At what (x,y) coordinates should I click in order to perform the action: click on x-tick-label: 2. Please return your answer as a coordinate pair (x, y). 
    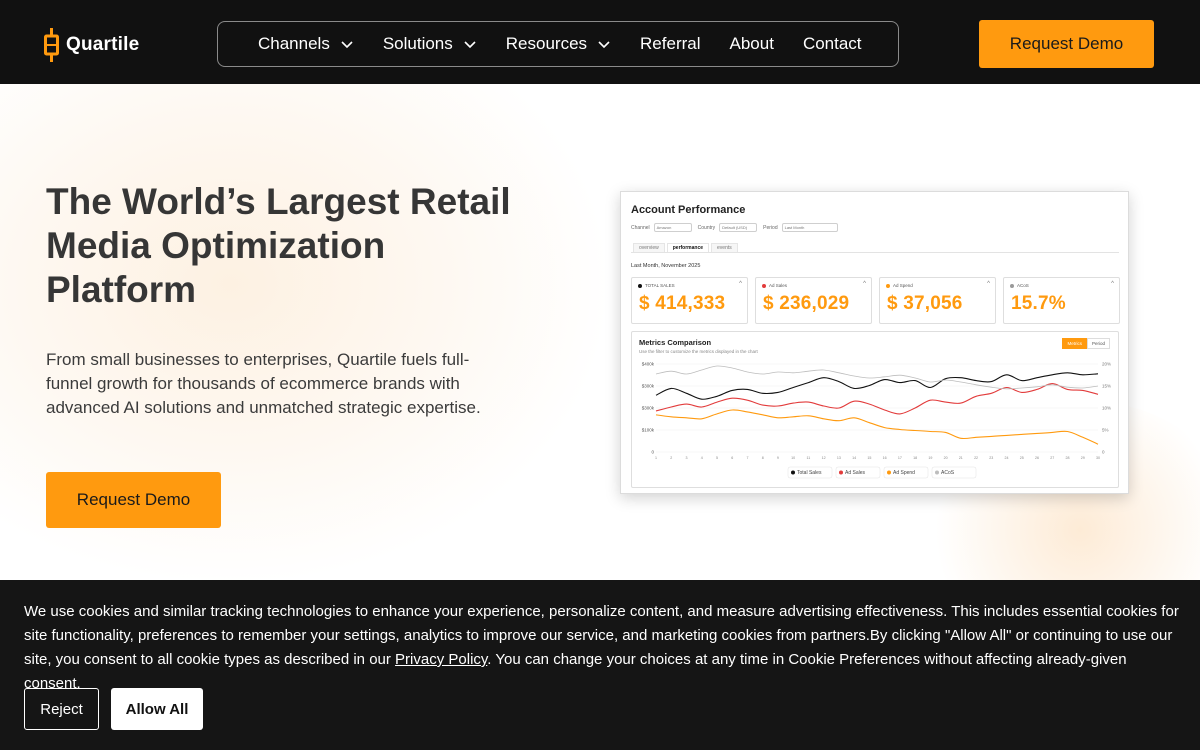
    Looking at the image, I should click on (671, 458).